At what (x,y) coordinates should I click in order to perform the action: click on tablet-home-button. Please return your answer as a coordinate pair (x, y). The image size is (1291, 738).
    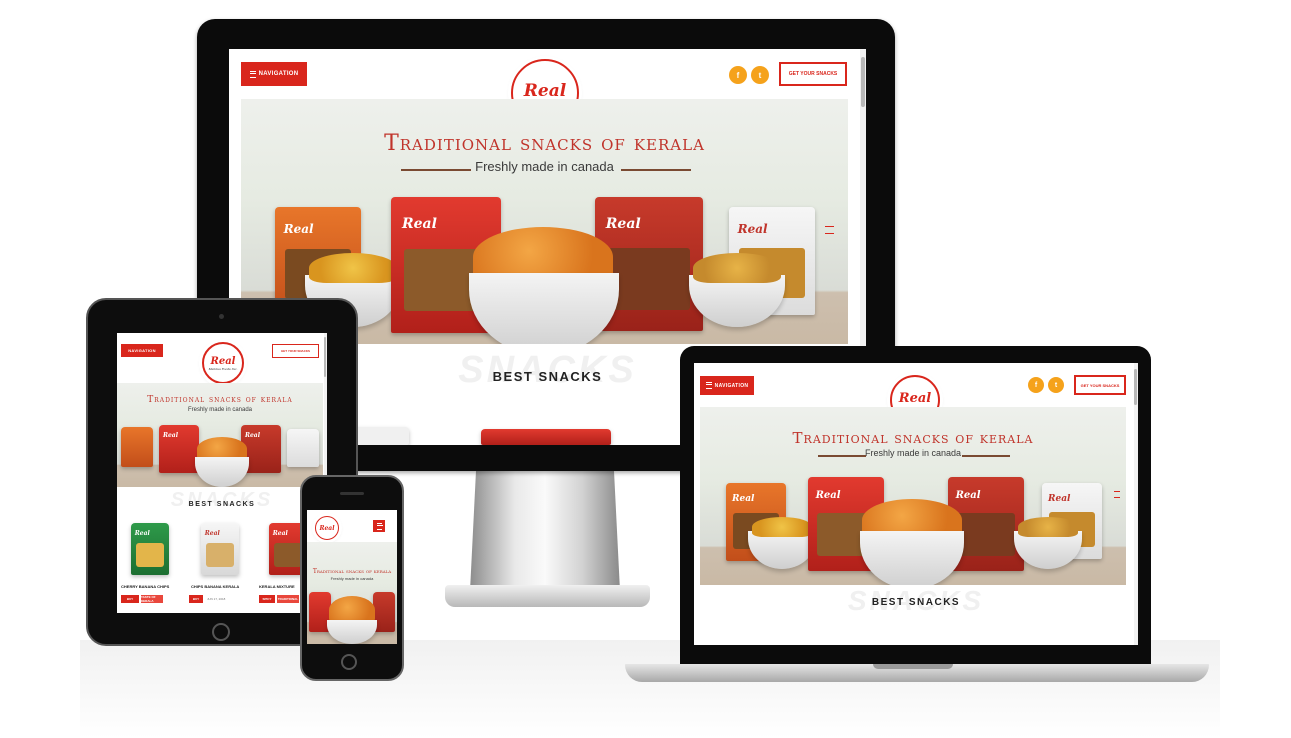
    Looking at the image, I should click on (221, 632).